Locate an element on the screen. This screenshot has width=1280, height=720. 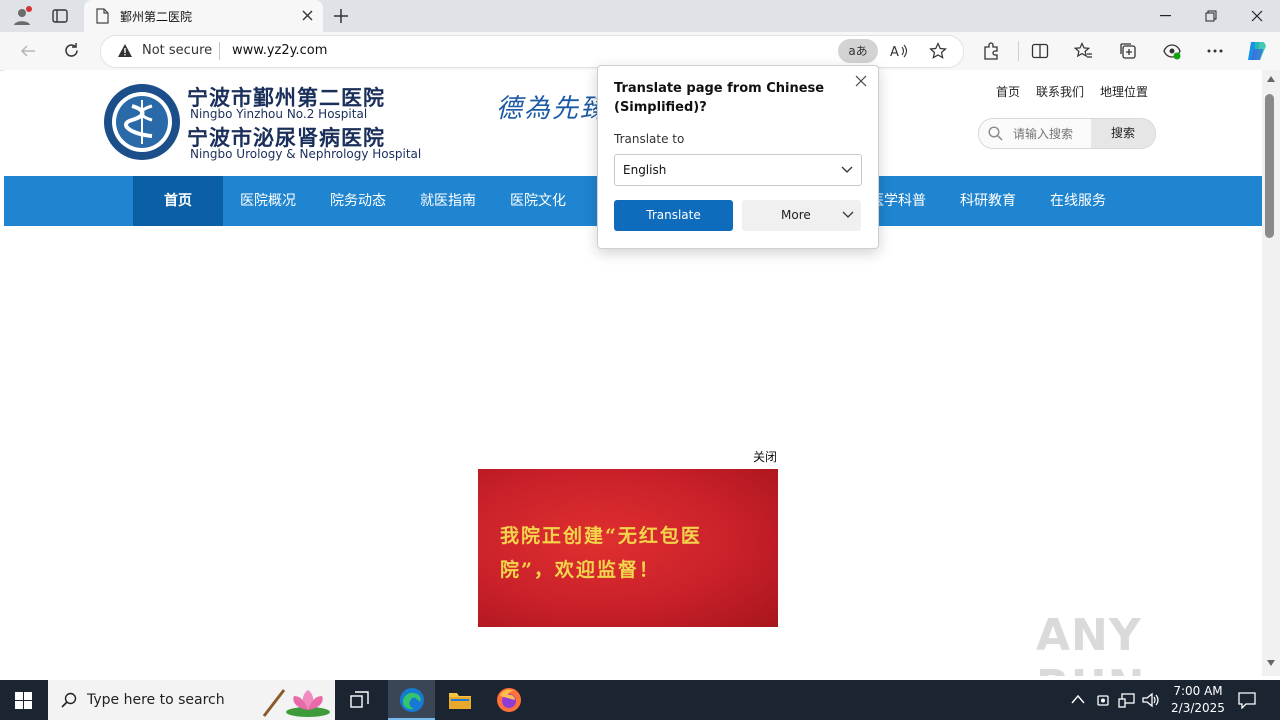
svg-text: A is located at coordinates (894, 52).